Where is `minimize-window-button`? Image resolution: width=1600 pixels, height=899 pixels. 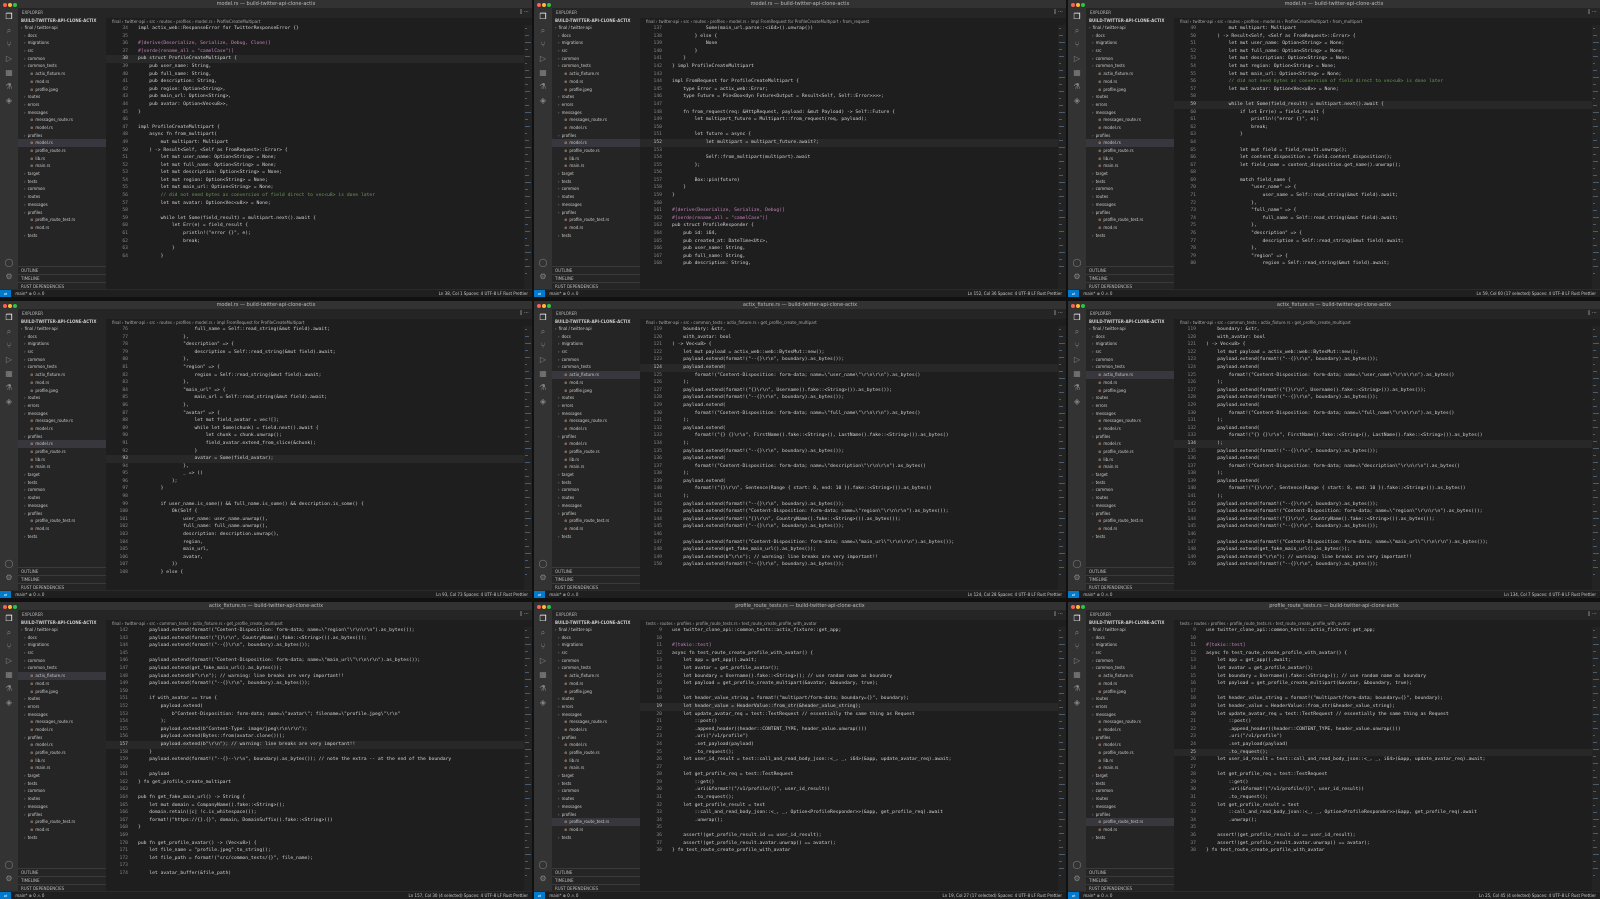
minimize-window-button is located at coordinates (10, 5).